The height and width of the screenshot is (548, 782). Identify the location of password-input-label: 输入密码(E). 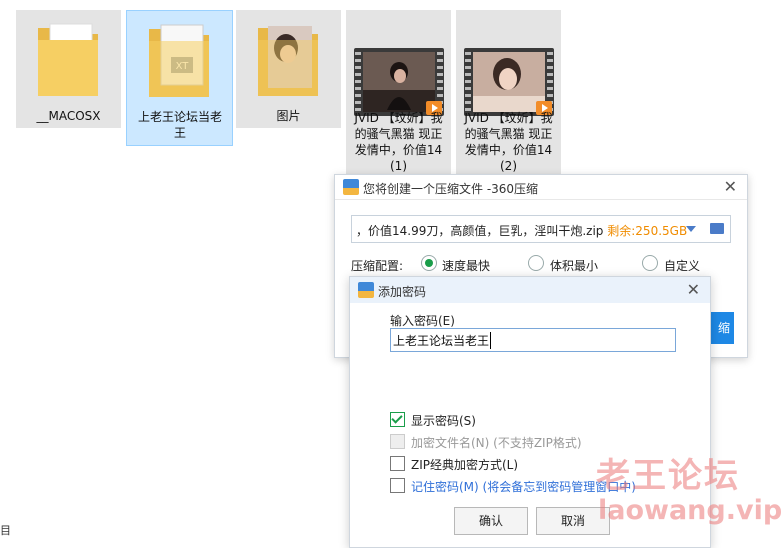
(422, 321).